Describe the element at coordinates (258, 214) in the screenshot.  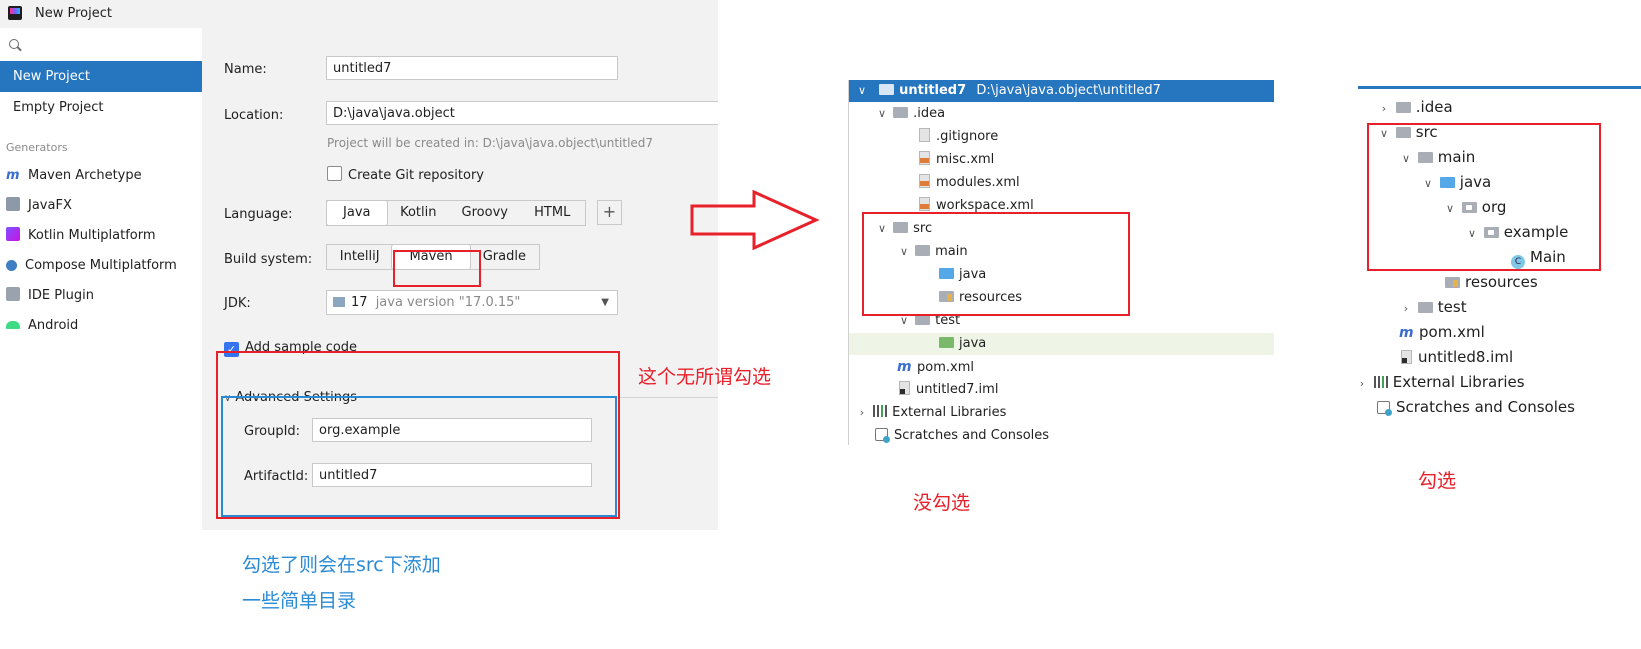
I see `language-label: Language:` at that location.